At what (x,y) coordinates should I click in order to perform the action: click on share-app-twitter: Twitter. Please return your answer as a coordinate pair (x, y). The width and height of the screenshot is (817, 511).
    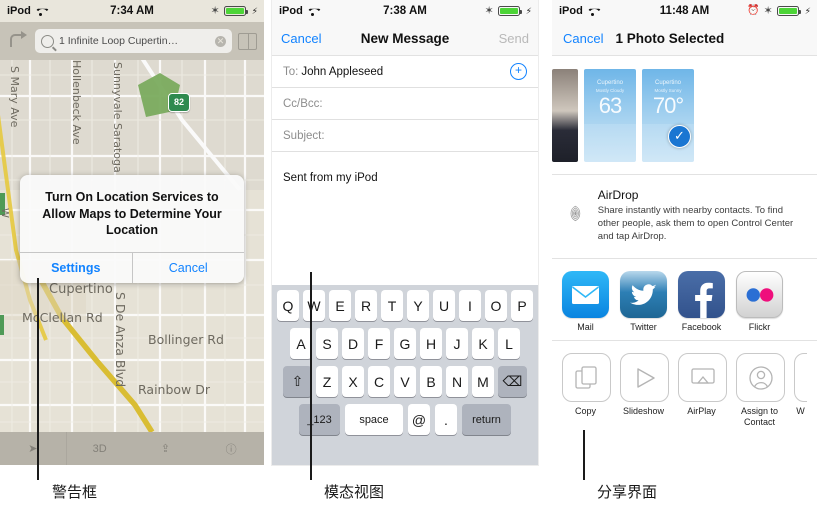
    Looking at the image, I should click on (643, 301).